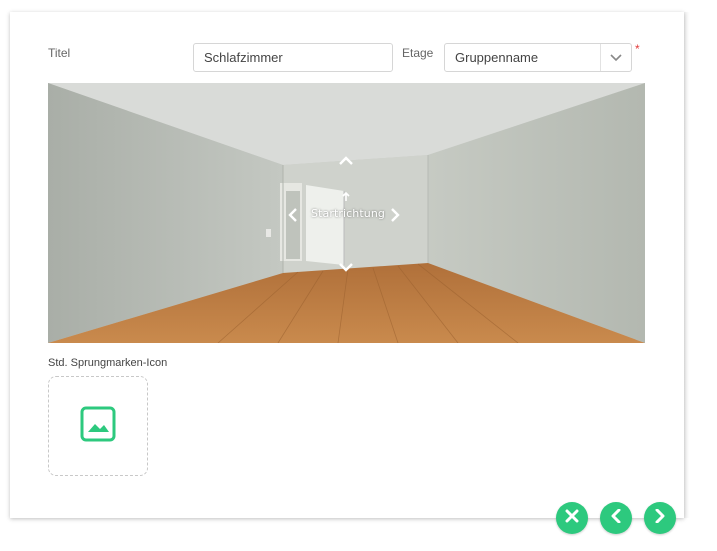 Image resolution: width=717 pixels, height=551 pixels. I want to click on image-icon, so click(98, 426).